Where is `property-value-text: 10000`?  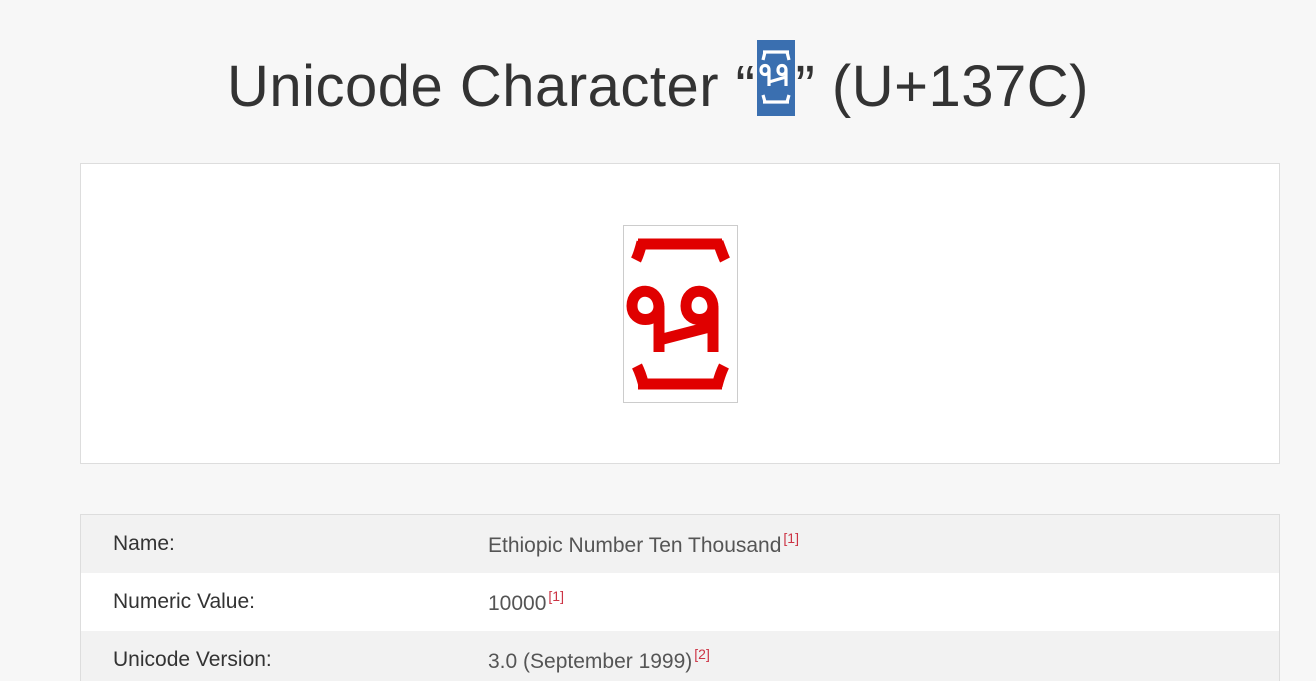
property-value-text: 10000 is located at coordinates (517, 603).